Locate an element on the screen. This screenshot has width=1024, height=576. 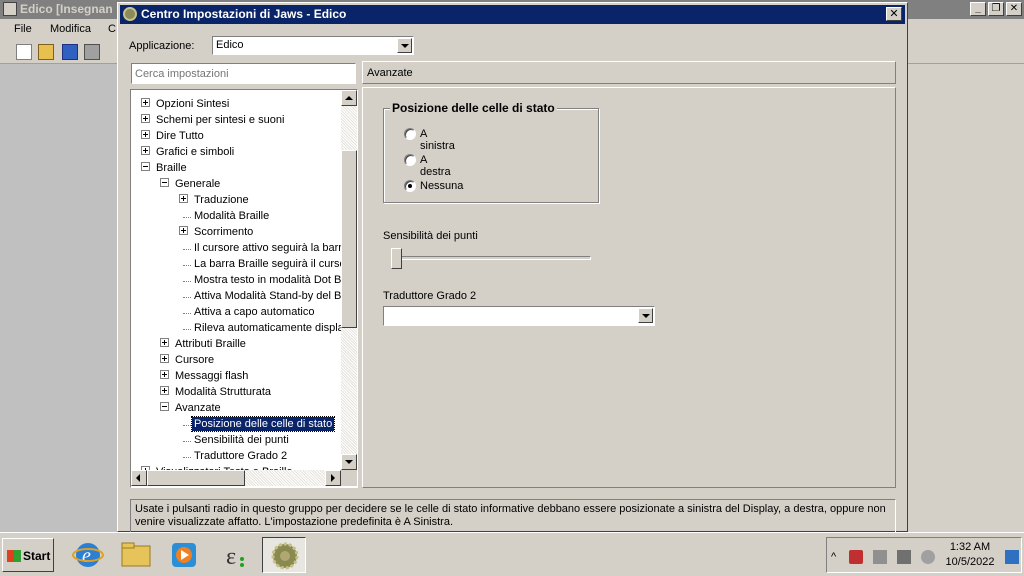
show-desktop-icon is located at coordinates (1012, 557).